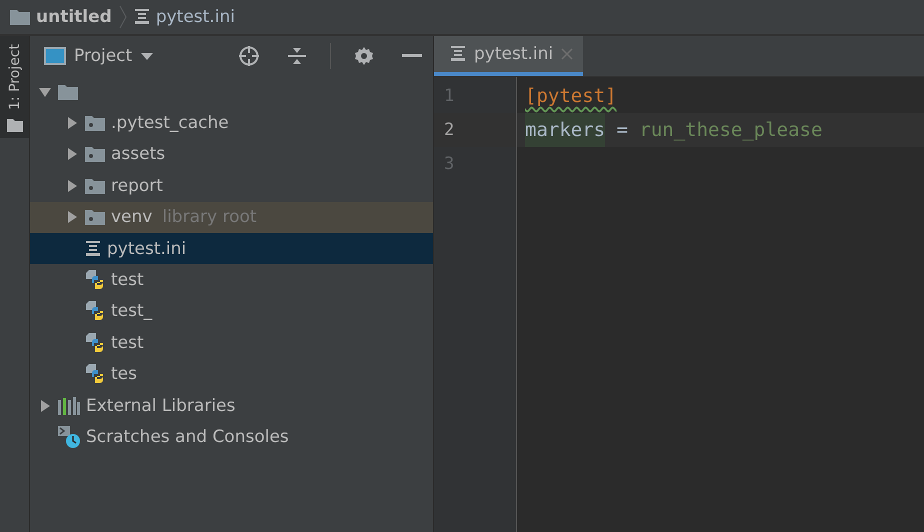 This screenshot has height=532, width=924. What do you see at coordinates (14, 87) in the screenshot?
I see `side-tab: 1: Project` at bounding box center [14, 87].